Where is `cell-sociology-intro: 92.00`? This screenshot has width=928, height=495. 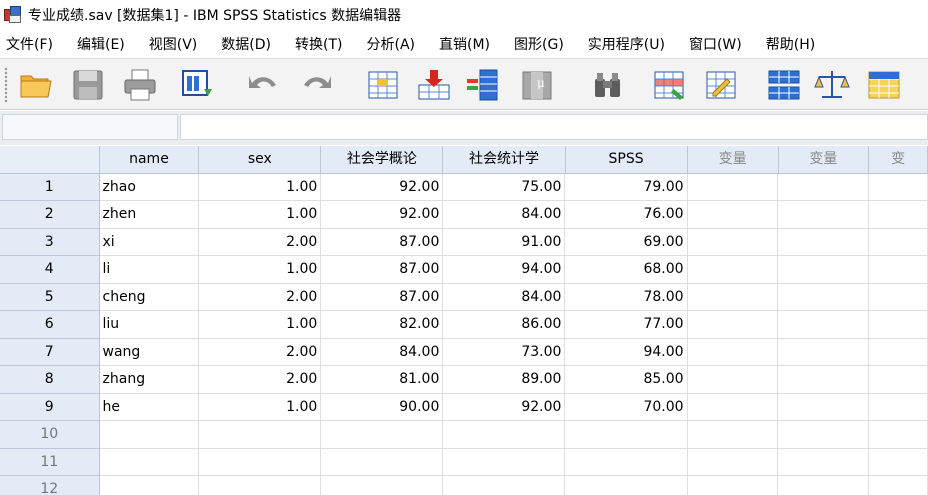 cell-sociology-intro: 92.00 is located at coordinates (382, 215).